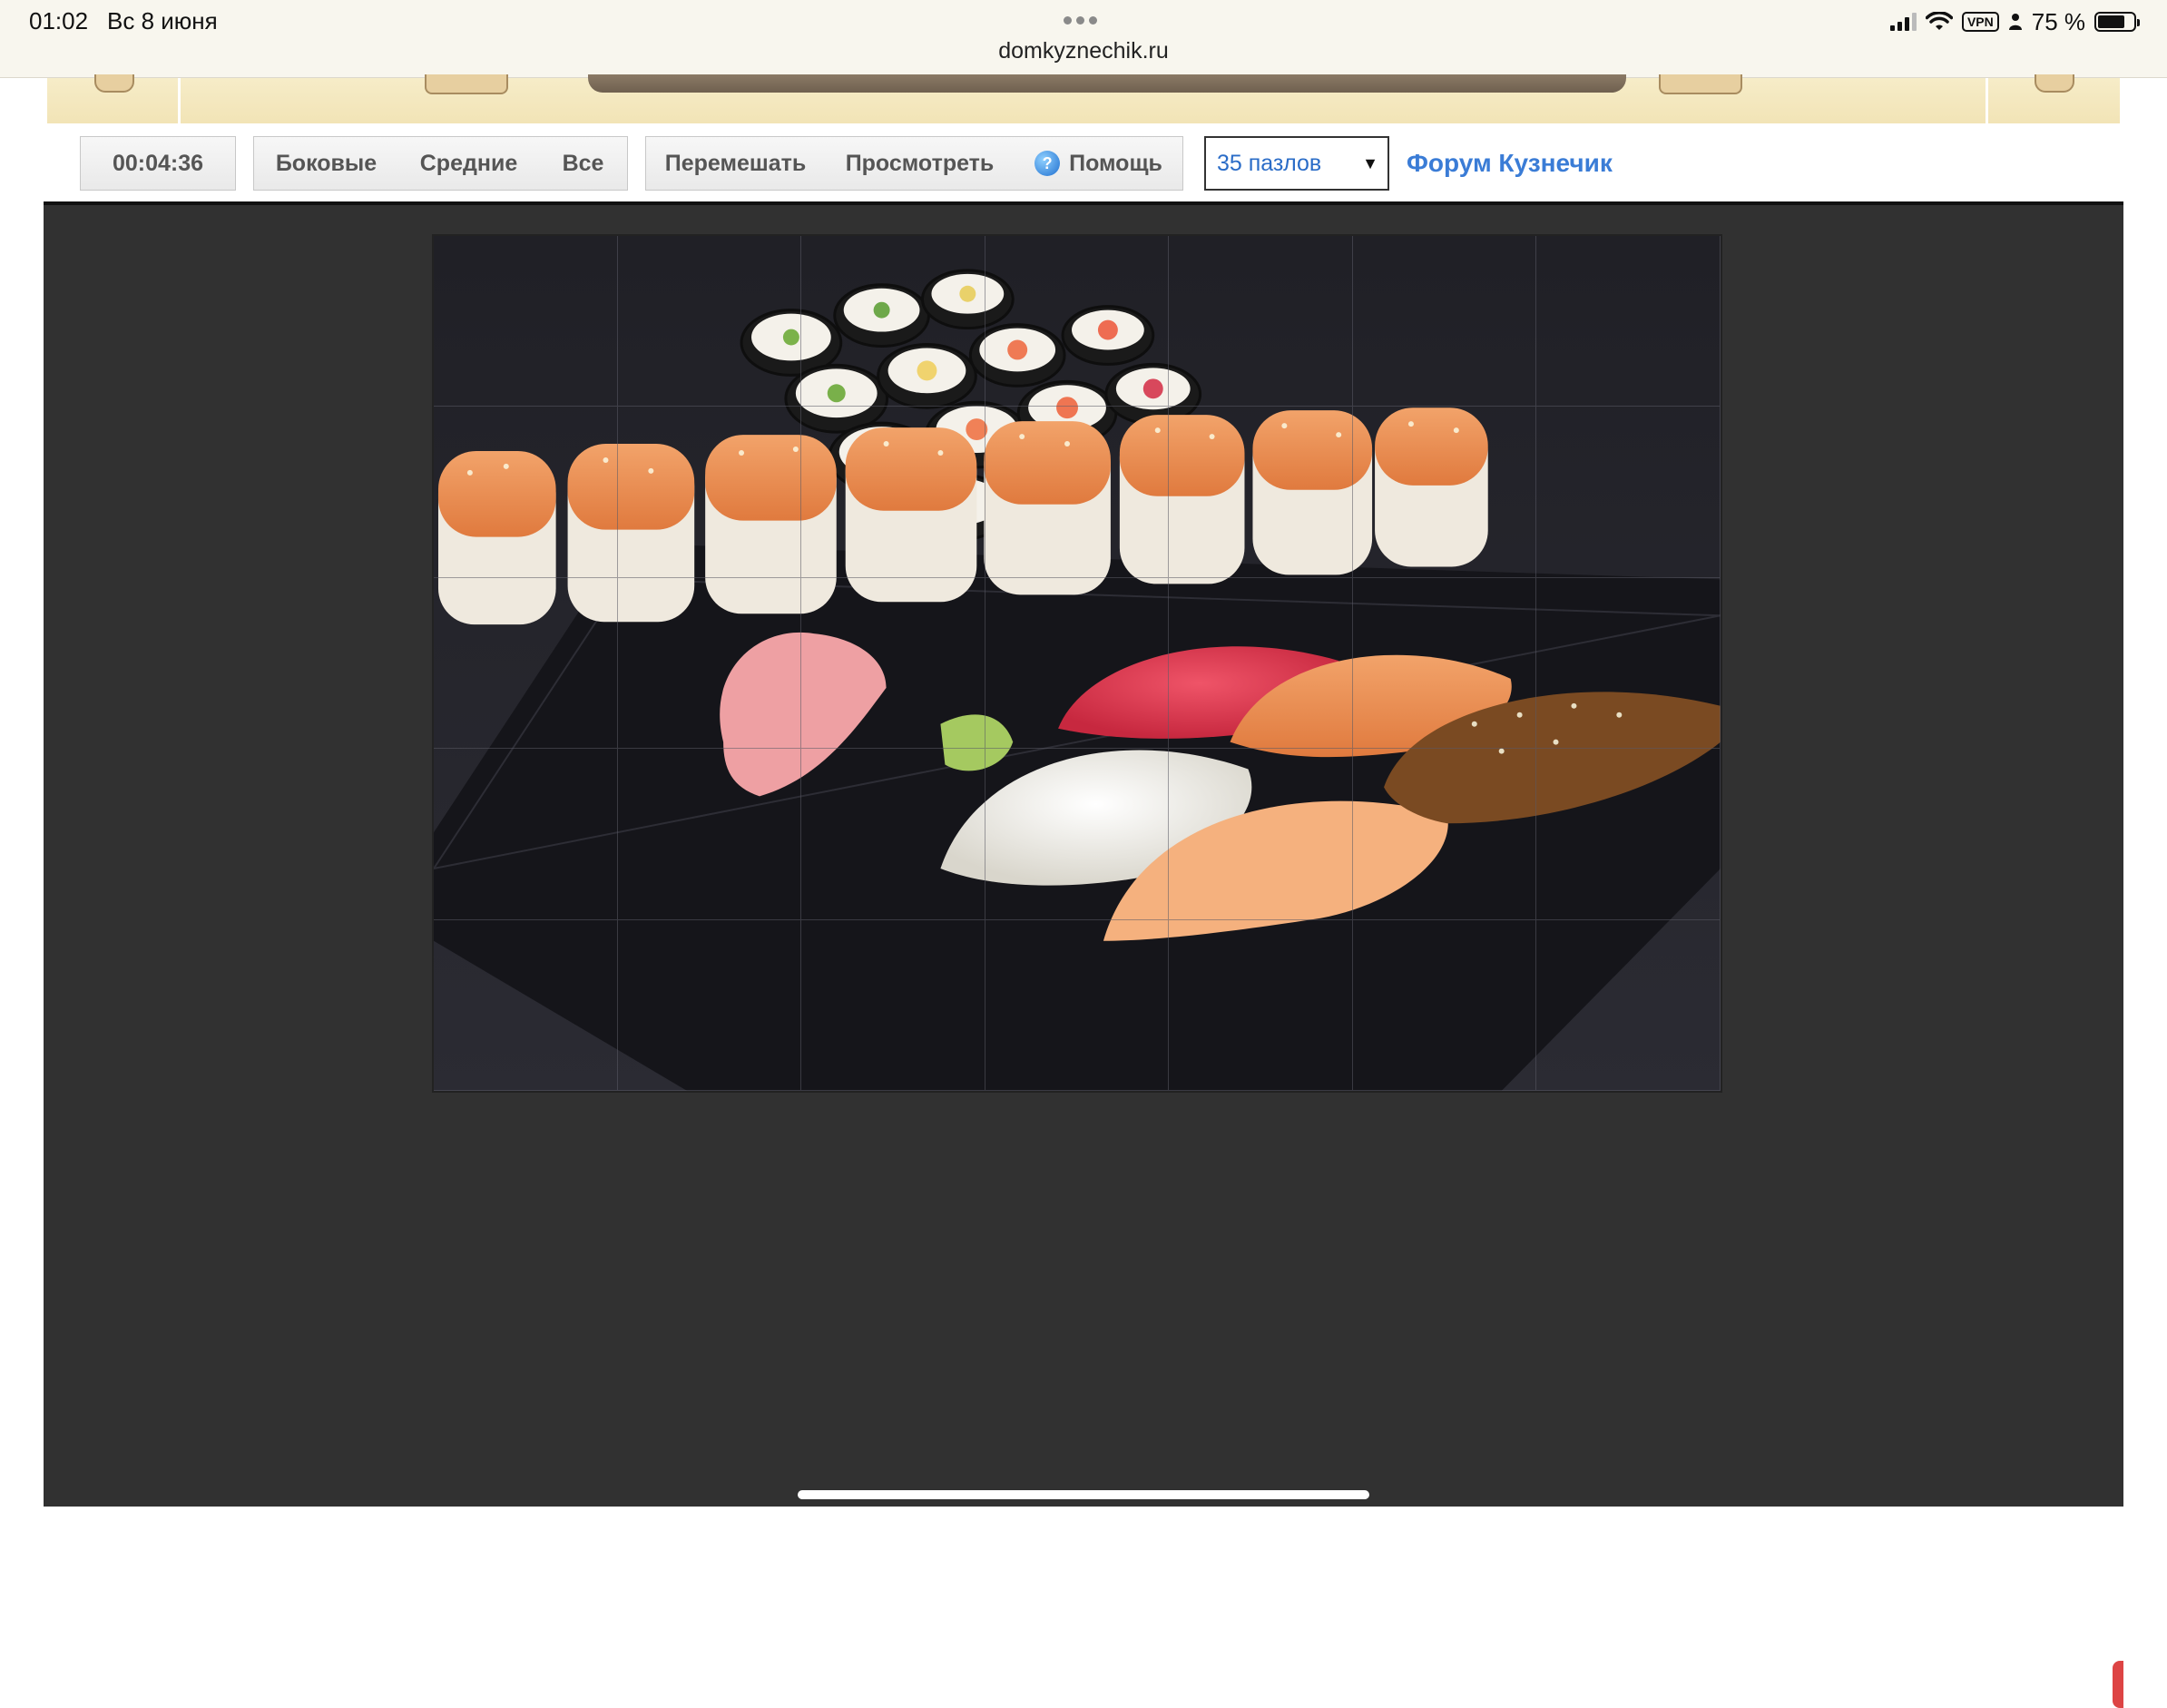 This screenshot has height=1708, width=2167. What do you see at coordinates (1083, 51) in the screenshot?
I see `address-url: domkyznechik.ru` at bounding box center [1083, 51].